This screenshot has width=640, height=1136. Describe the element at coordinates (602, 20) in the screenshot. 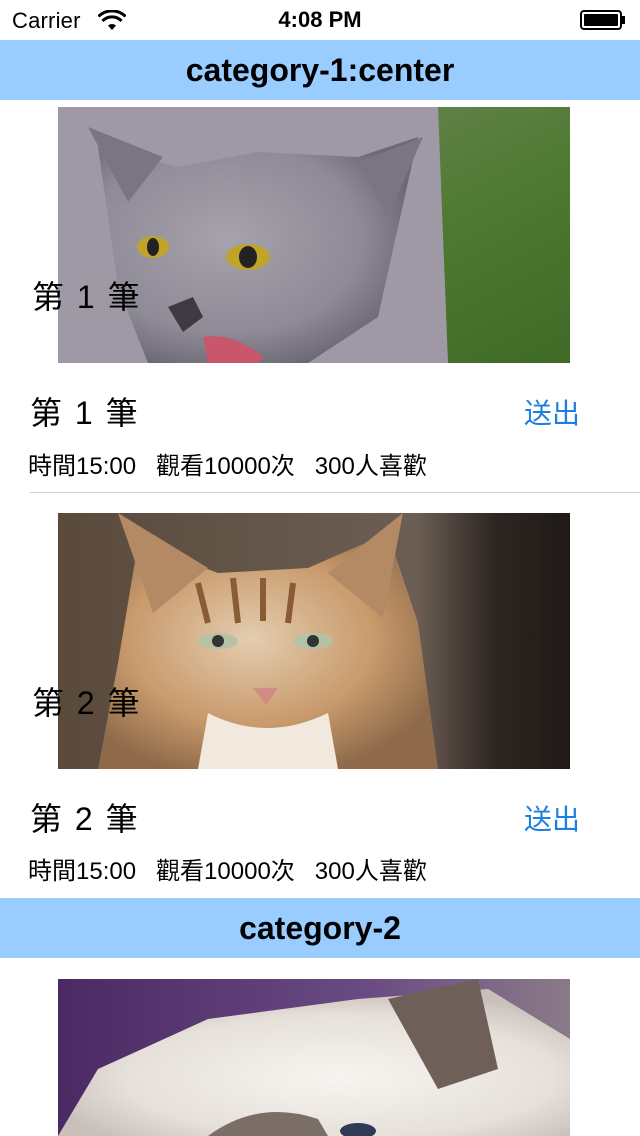

I see `battery-icon` at that location.